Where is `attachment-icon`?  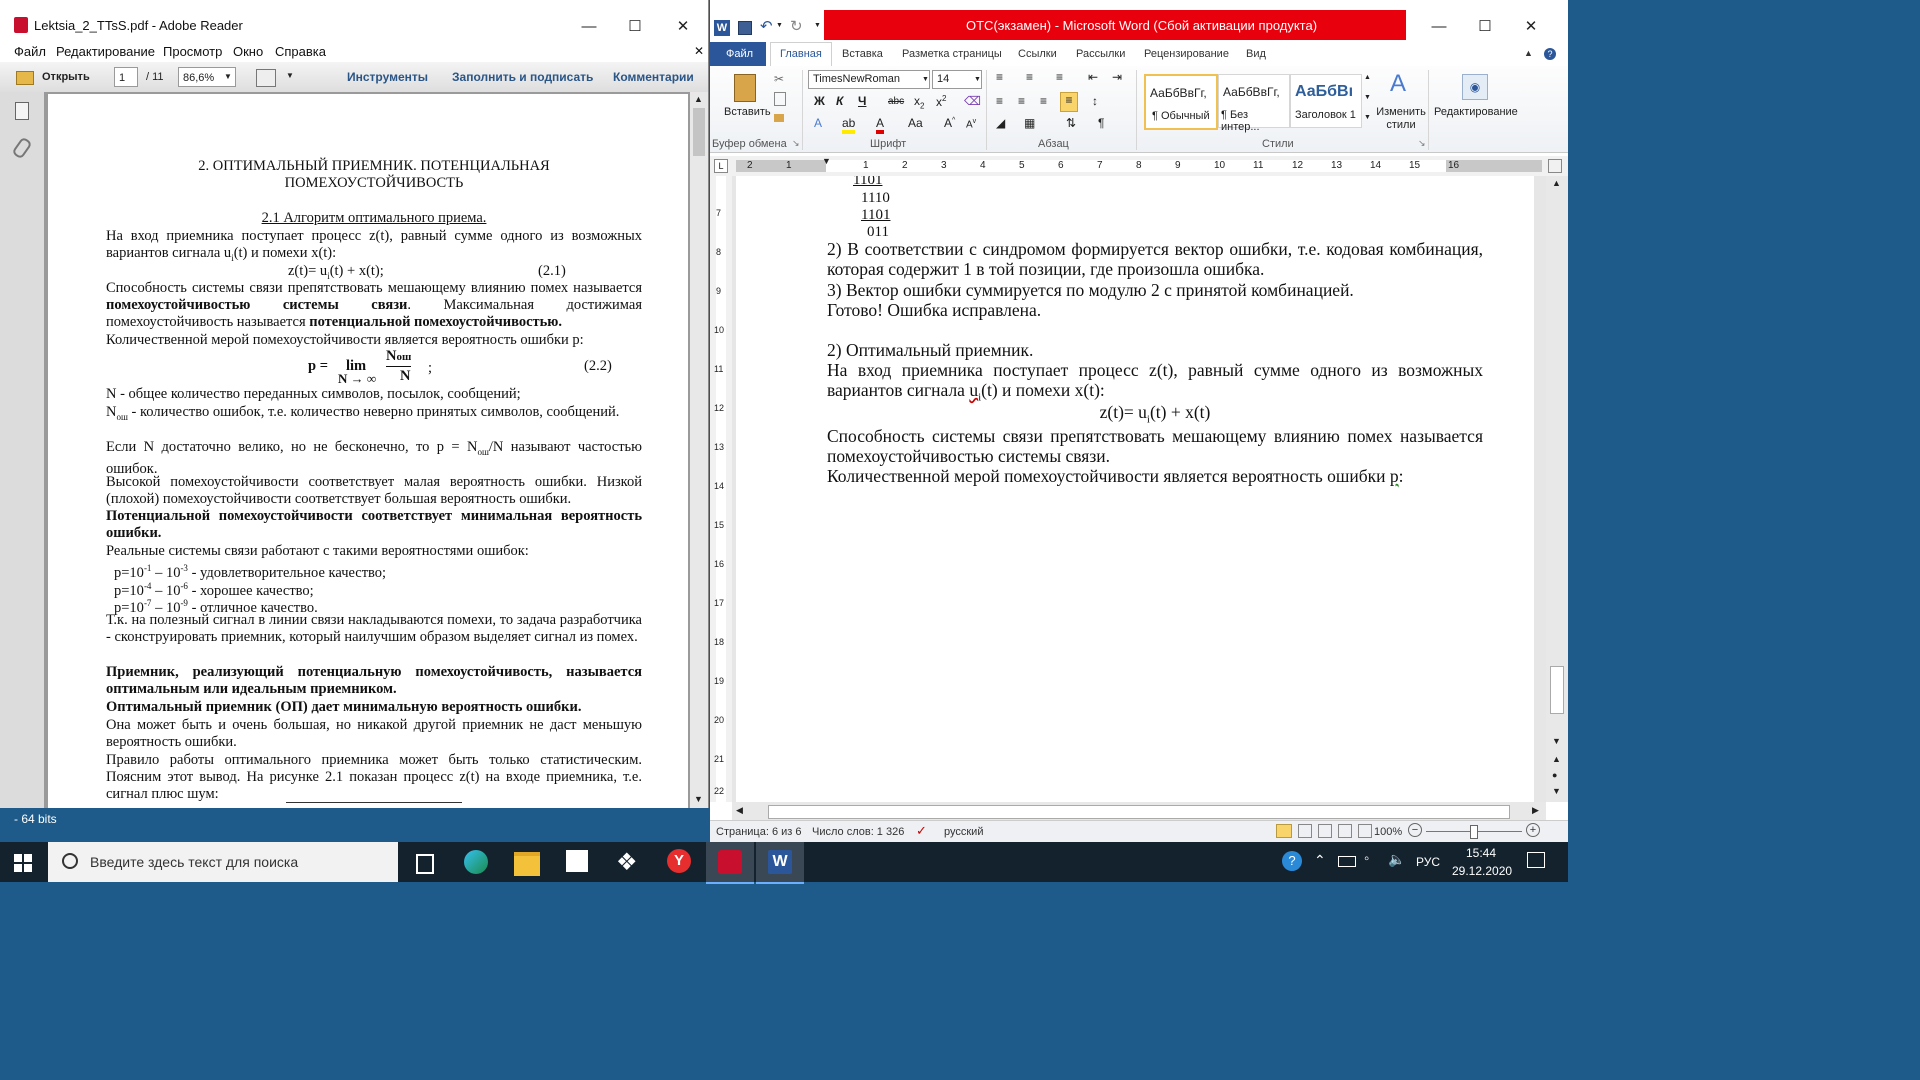
attachment-icon is located at coordinates (22, 148).